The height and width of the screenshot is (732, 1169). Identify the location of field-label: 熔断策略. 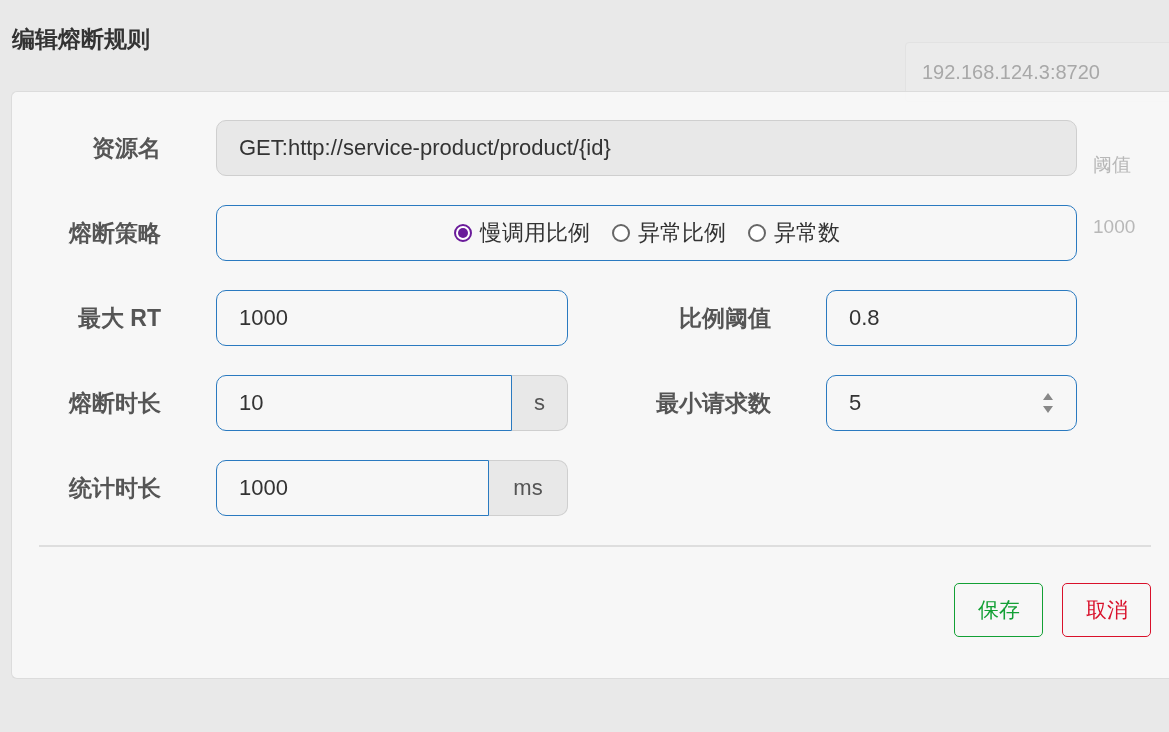
(114, 233).